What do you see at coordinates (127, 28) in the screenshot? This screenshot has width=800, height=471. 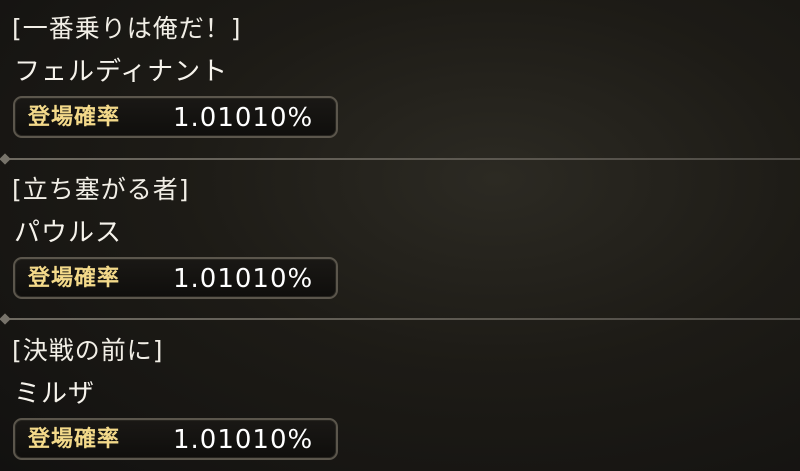 I see `entry-title: [一番乗りは俺だ！]` at bounding box center [127, 28].